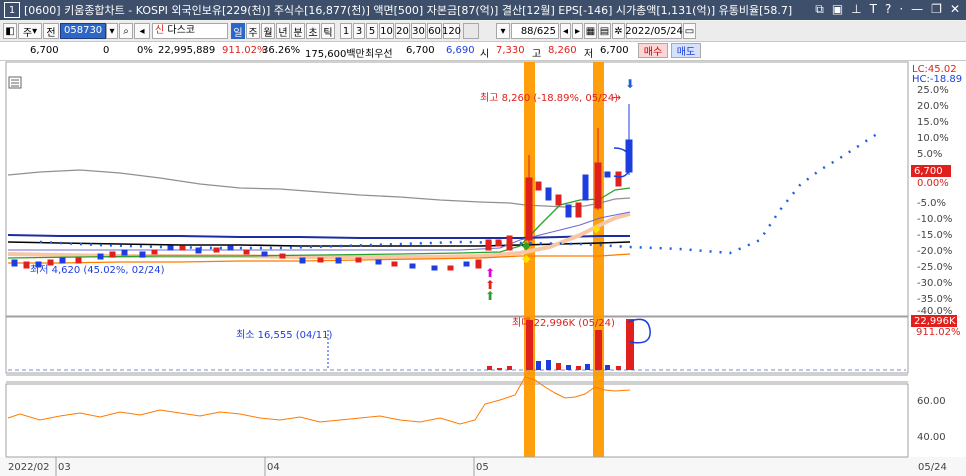  I want to click on stock-code-input: 058730, so click(83, 31).